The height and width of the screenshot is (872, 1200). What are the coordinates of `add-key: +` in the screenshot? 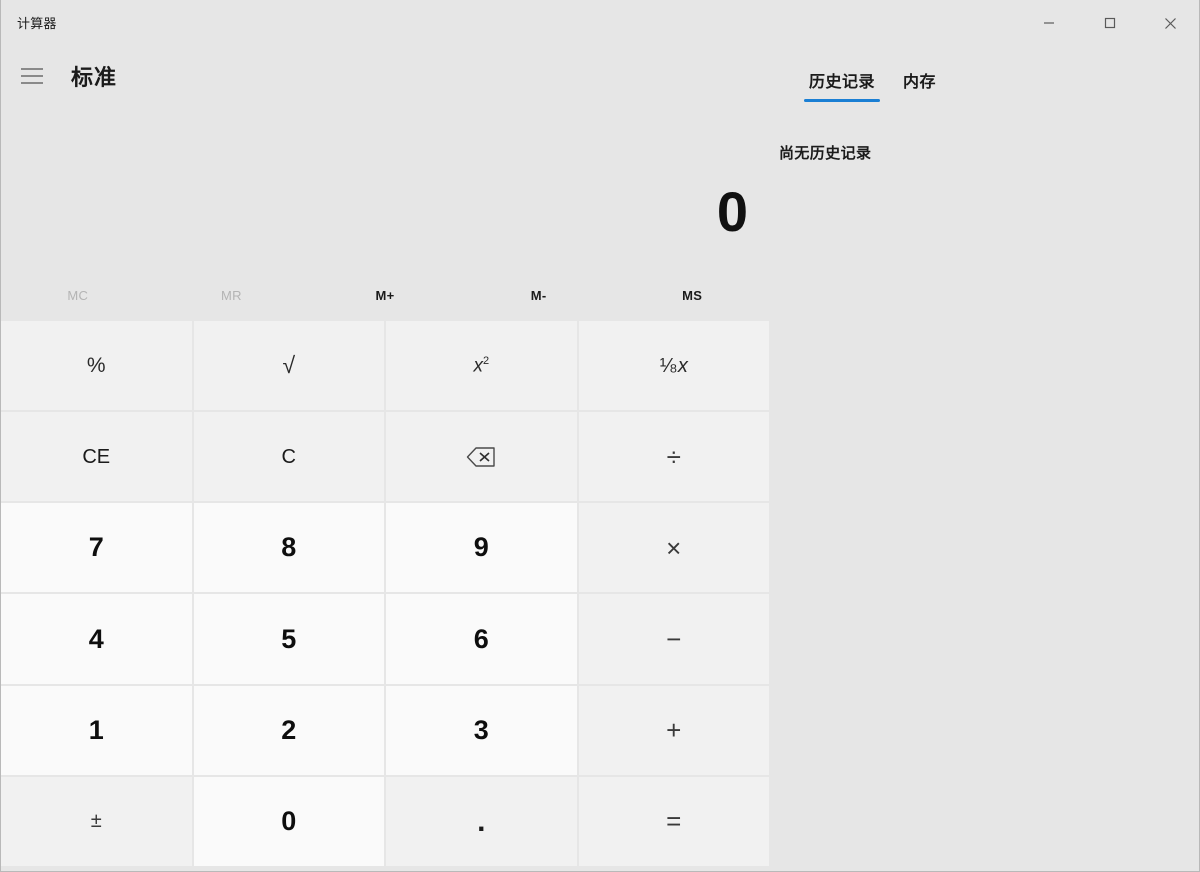 It's located at (673, 730).